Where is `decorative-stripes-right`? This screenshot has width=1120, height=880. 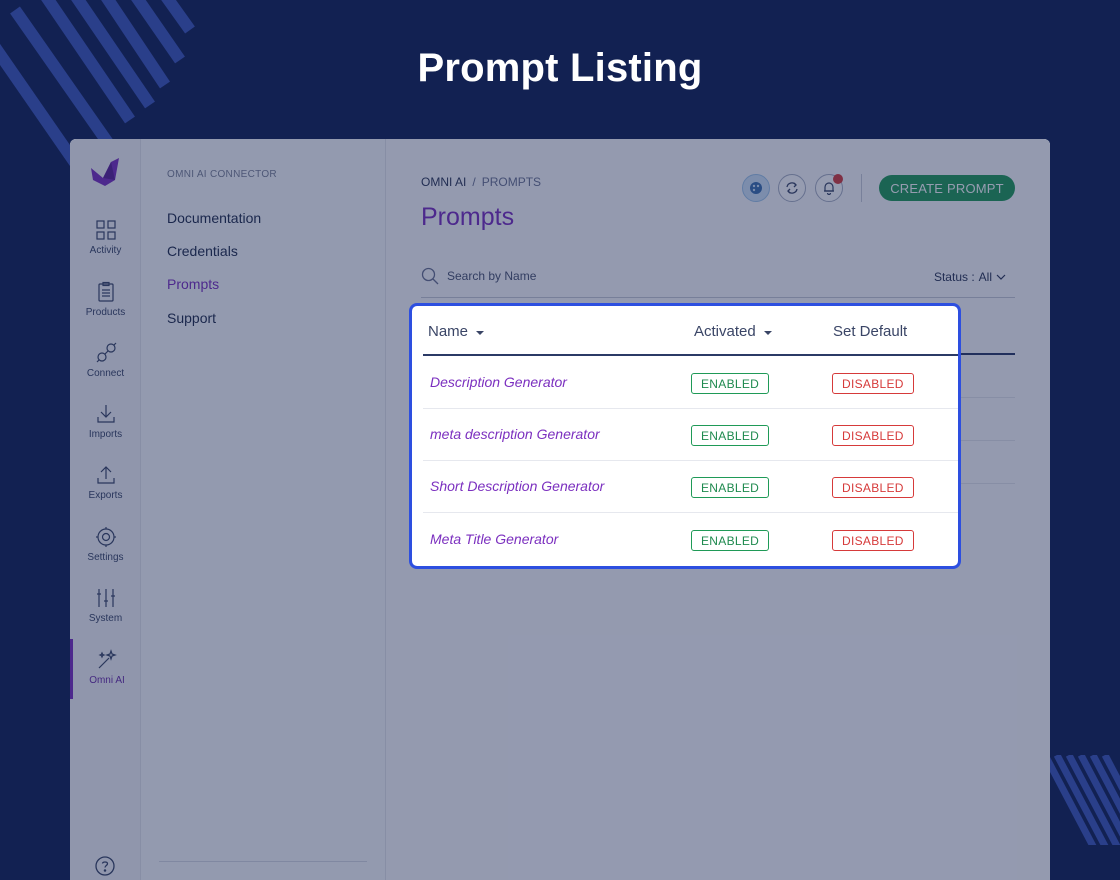
decorative-stripes-right is located at coordinates (1082, 800).